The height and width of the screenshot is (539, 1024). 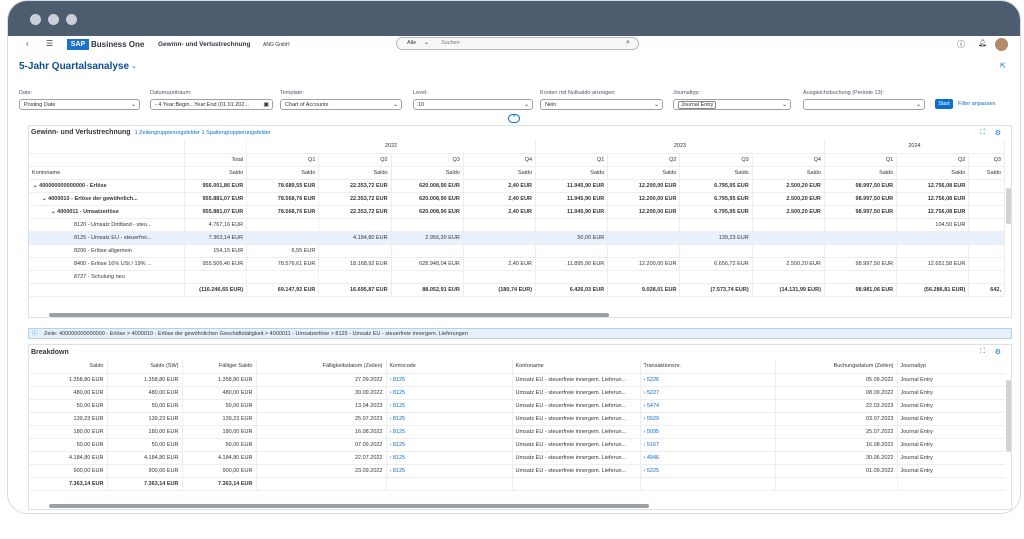 What do you see at coordinates (836, 445) in the screenshot?
I see `breakdown-cell: 16.08.2022` at bounding box center [836, 445].